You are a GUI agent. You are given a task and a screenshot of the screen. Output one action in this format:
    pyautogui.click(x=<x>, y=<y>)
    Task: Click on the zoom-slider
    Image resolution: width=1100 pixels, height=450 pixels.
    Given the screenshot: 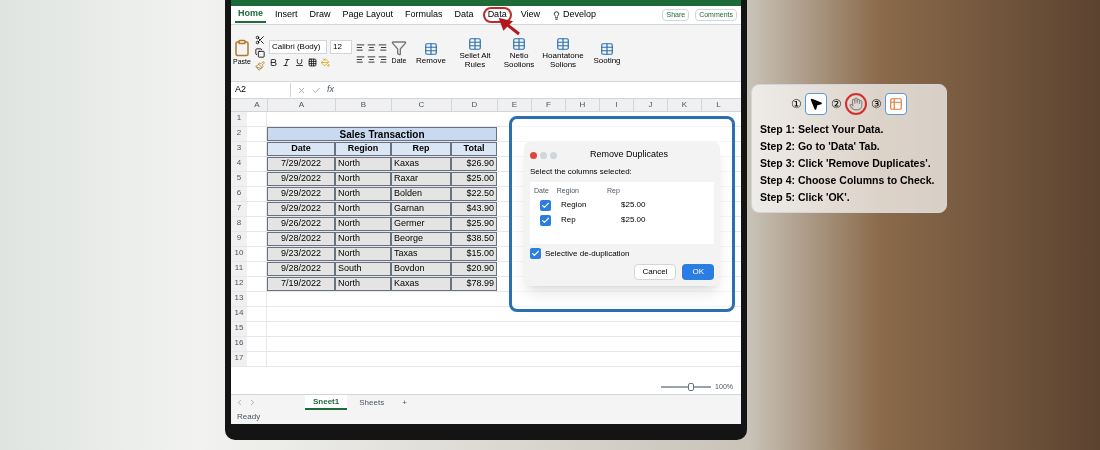 What is the action you would take?
    pyautogui.click(x=686, y=386)
    